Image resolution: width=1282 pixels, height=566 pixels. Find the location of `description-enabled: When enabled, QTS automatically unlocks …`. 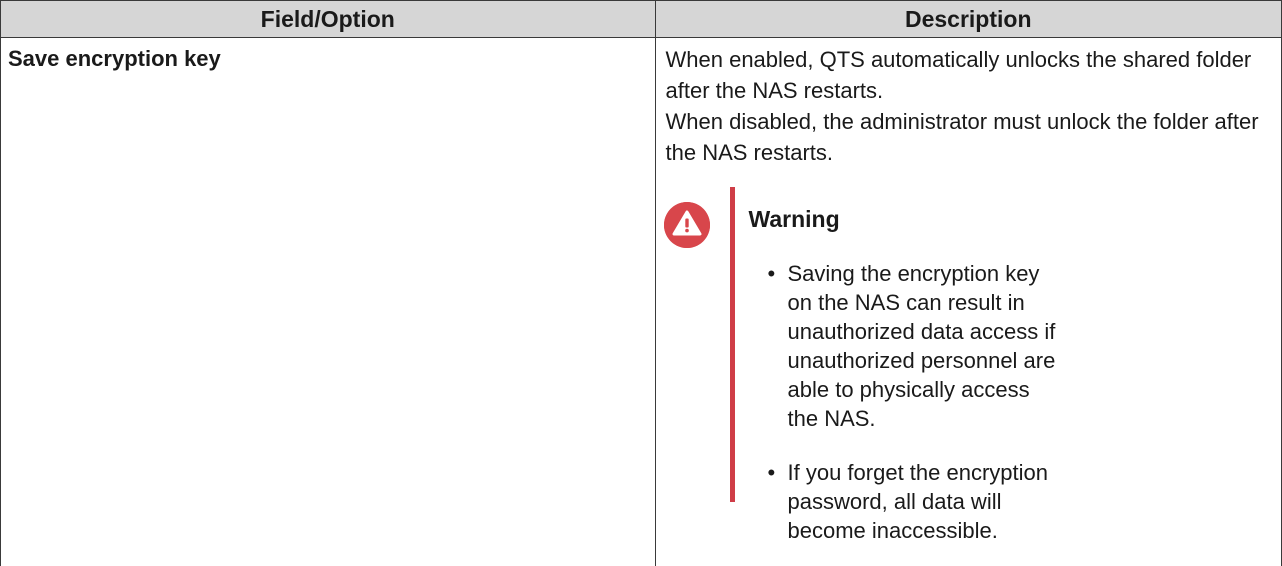

description-enabled: When enabled, QTS automatically unlocks … is located at coordinates (959, 75).